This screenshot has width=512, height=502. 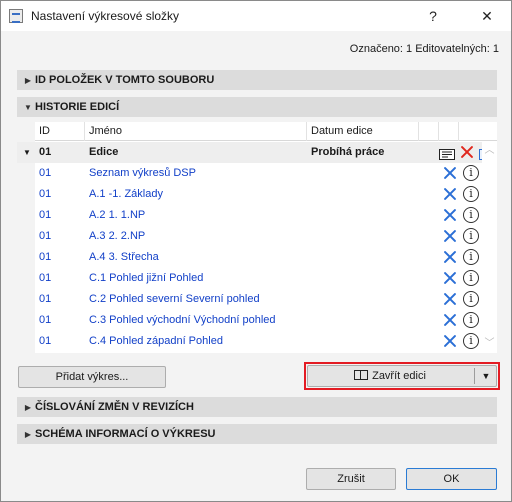 I want to click on table-row: 01 C.2 Pohled severní Severní pohled i, so click(x=258, y=299).